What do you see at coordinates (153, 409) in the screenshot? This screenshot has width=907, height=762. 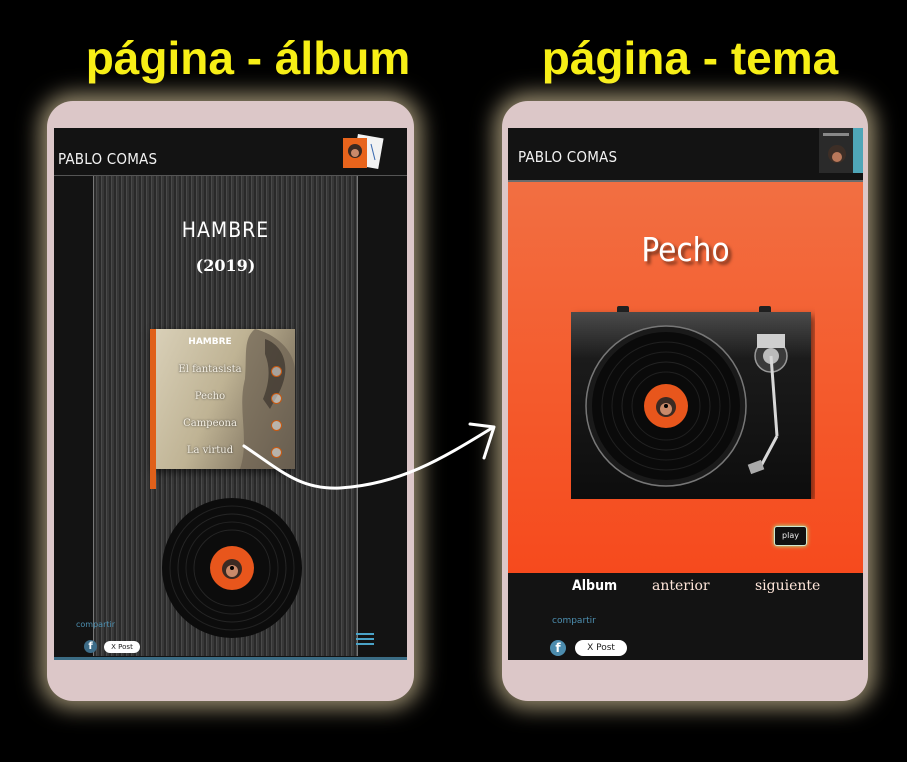 I see `cover-spine` at bounding box center [153, 409].